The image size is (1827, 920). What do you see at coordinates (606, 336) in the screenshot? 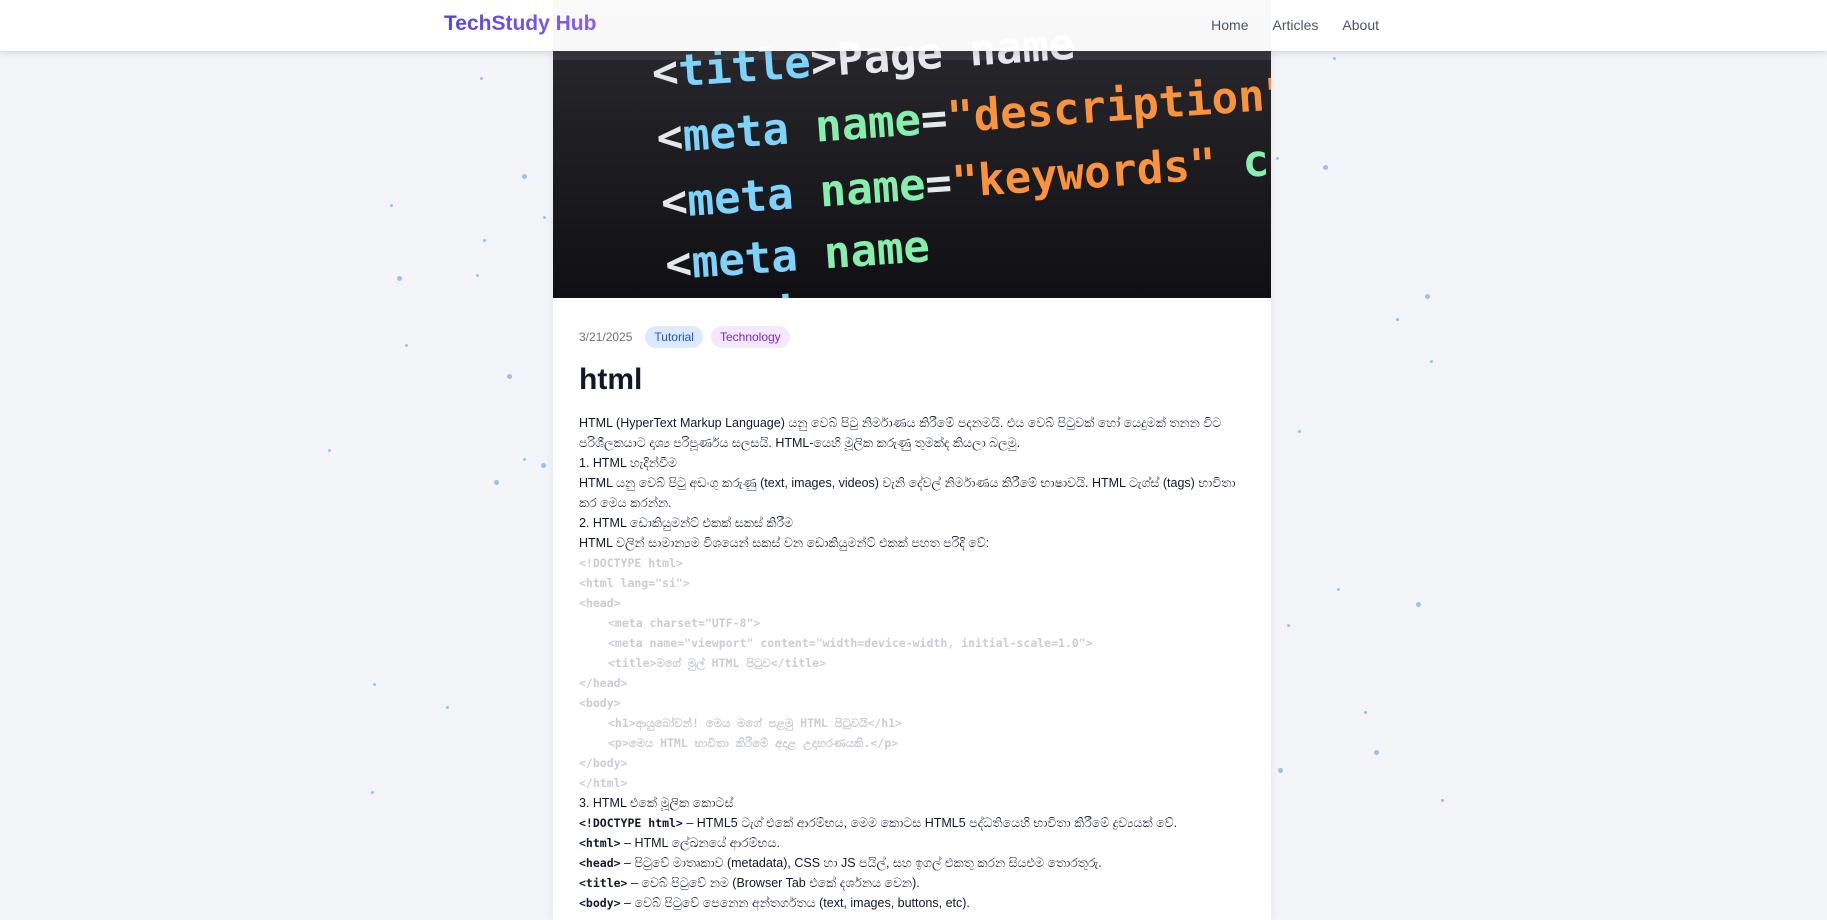
I see `publish-date: 3/21/2025` at bounding box center [606, 336].